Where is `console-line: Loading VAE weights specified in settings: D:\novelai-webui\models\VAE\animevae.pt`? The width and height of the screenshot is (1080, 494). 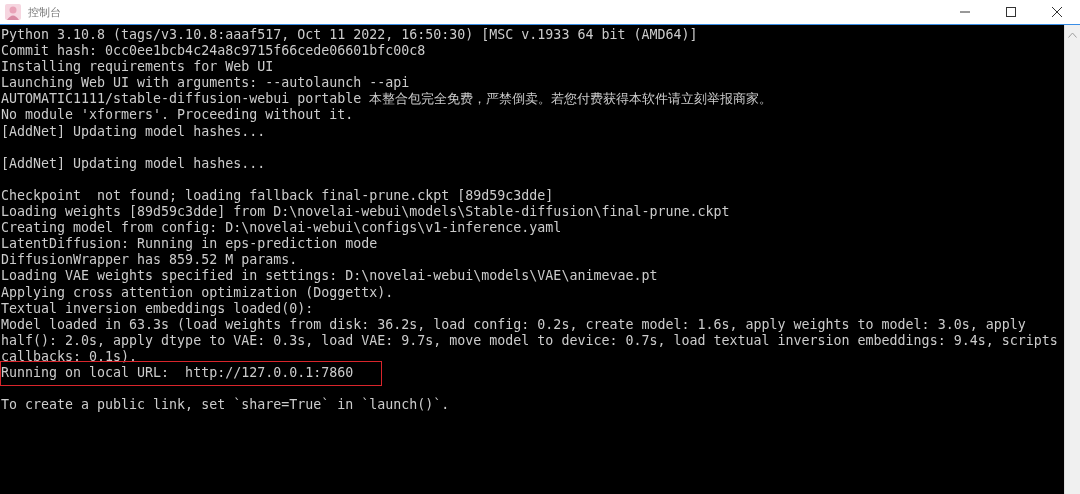
console-line: Loading VAE weights specified in settings: D:\novelai-webui\models\VAE\animevae.pt is located at coordinates (329, 276).